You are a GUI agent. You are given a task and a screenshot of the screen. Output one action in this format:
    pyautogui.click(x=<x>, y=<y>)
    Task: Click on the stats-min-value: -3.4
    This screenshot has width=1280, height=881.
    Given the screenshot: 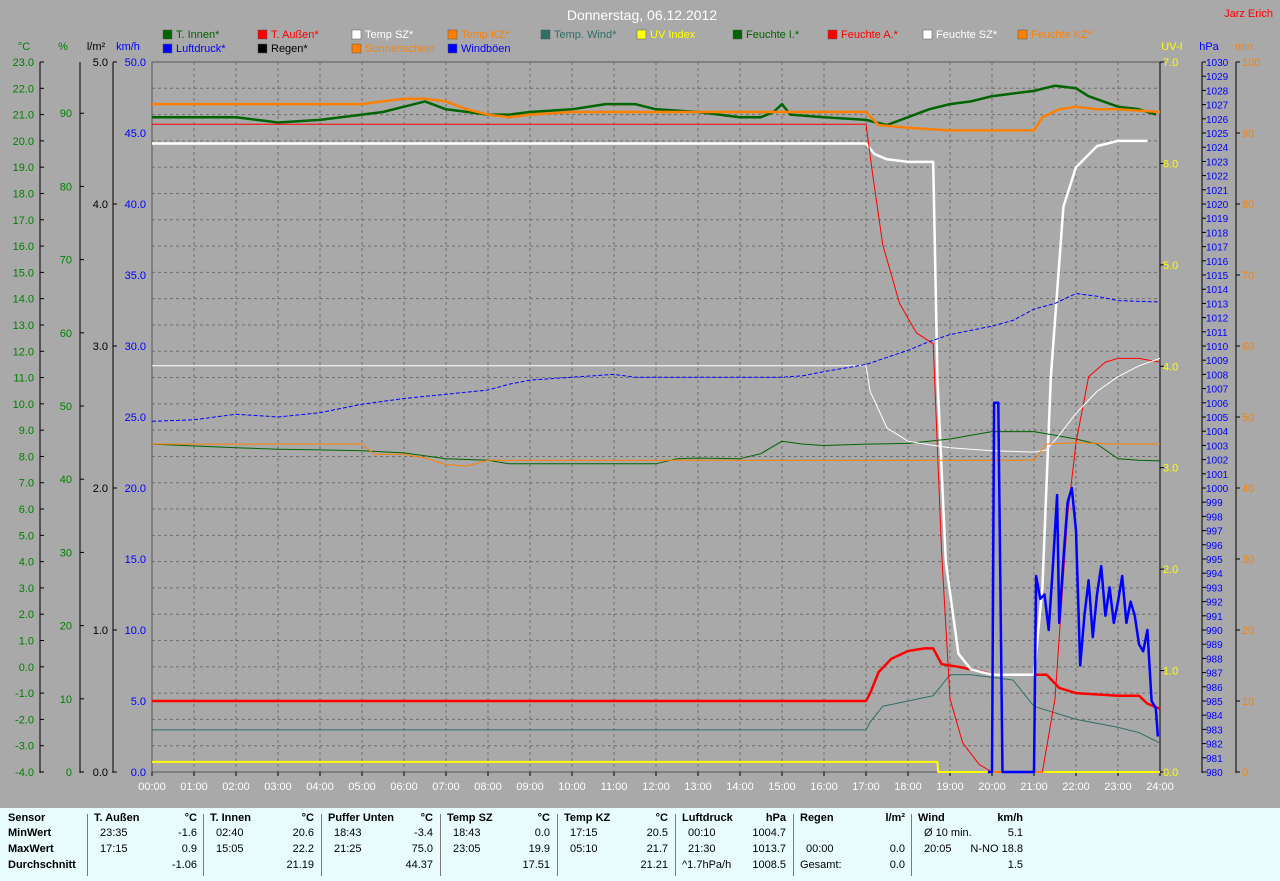 What is the action you would take?
    pyautogui.click(x=423, y=833)
    